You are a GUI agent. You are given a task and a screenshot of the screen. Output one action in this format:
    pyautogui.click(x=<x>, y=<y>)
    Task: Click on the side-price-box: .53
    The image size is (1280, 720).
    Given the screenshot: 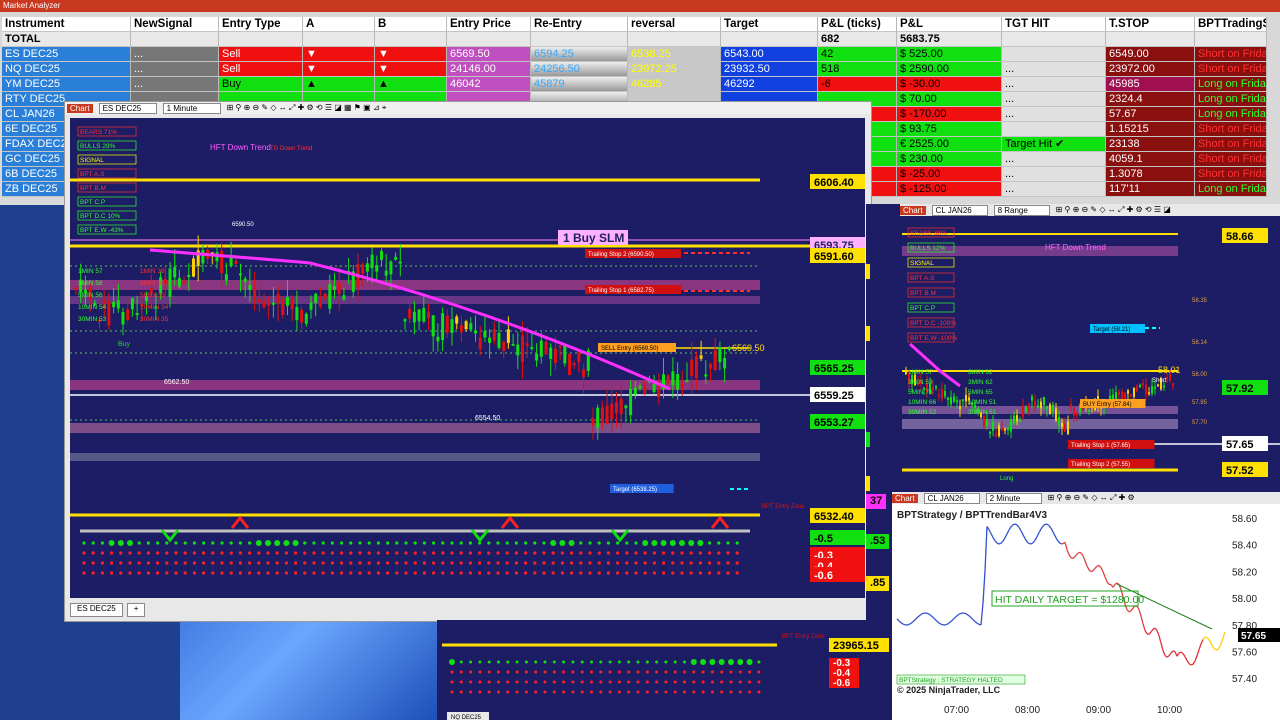 What is the action you would take?
    pyautogui.click(x=878, y=541)
    